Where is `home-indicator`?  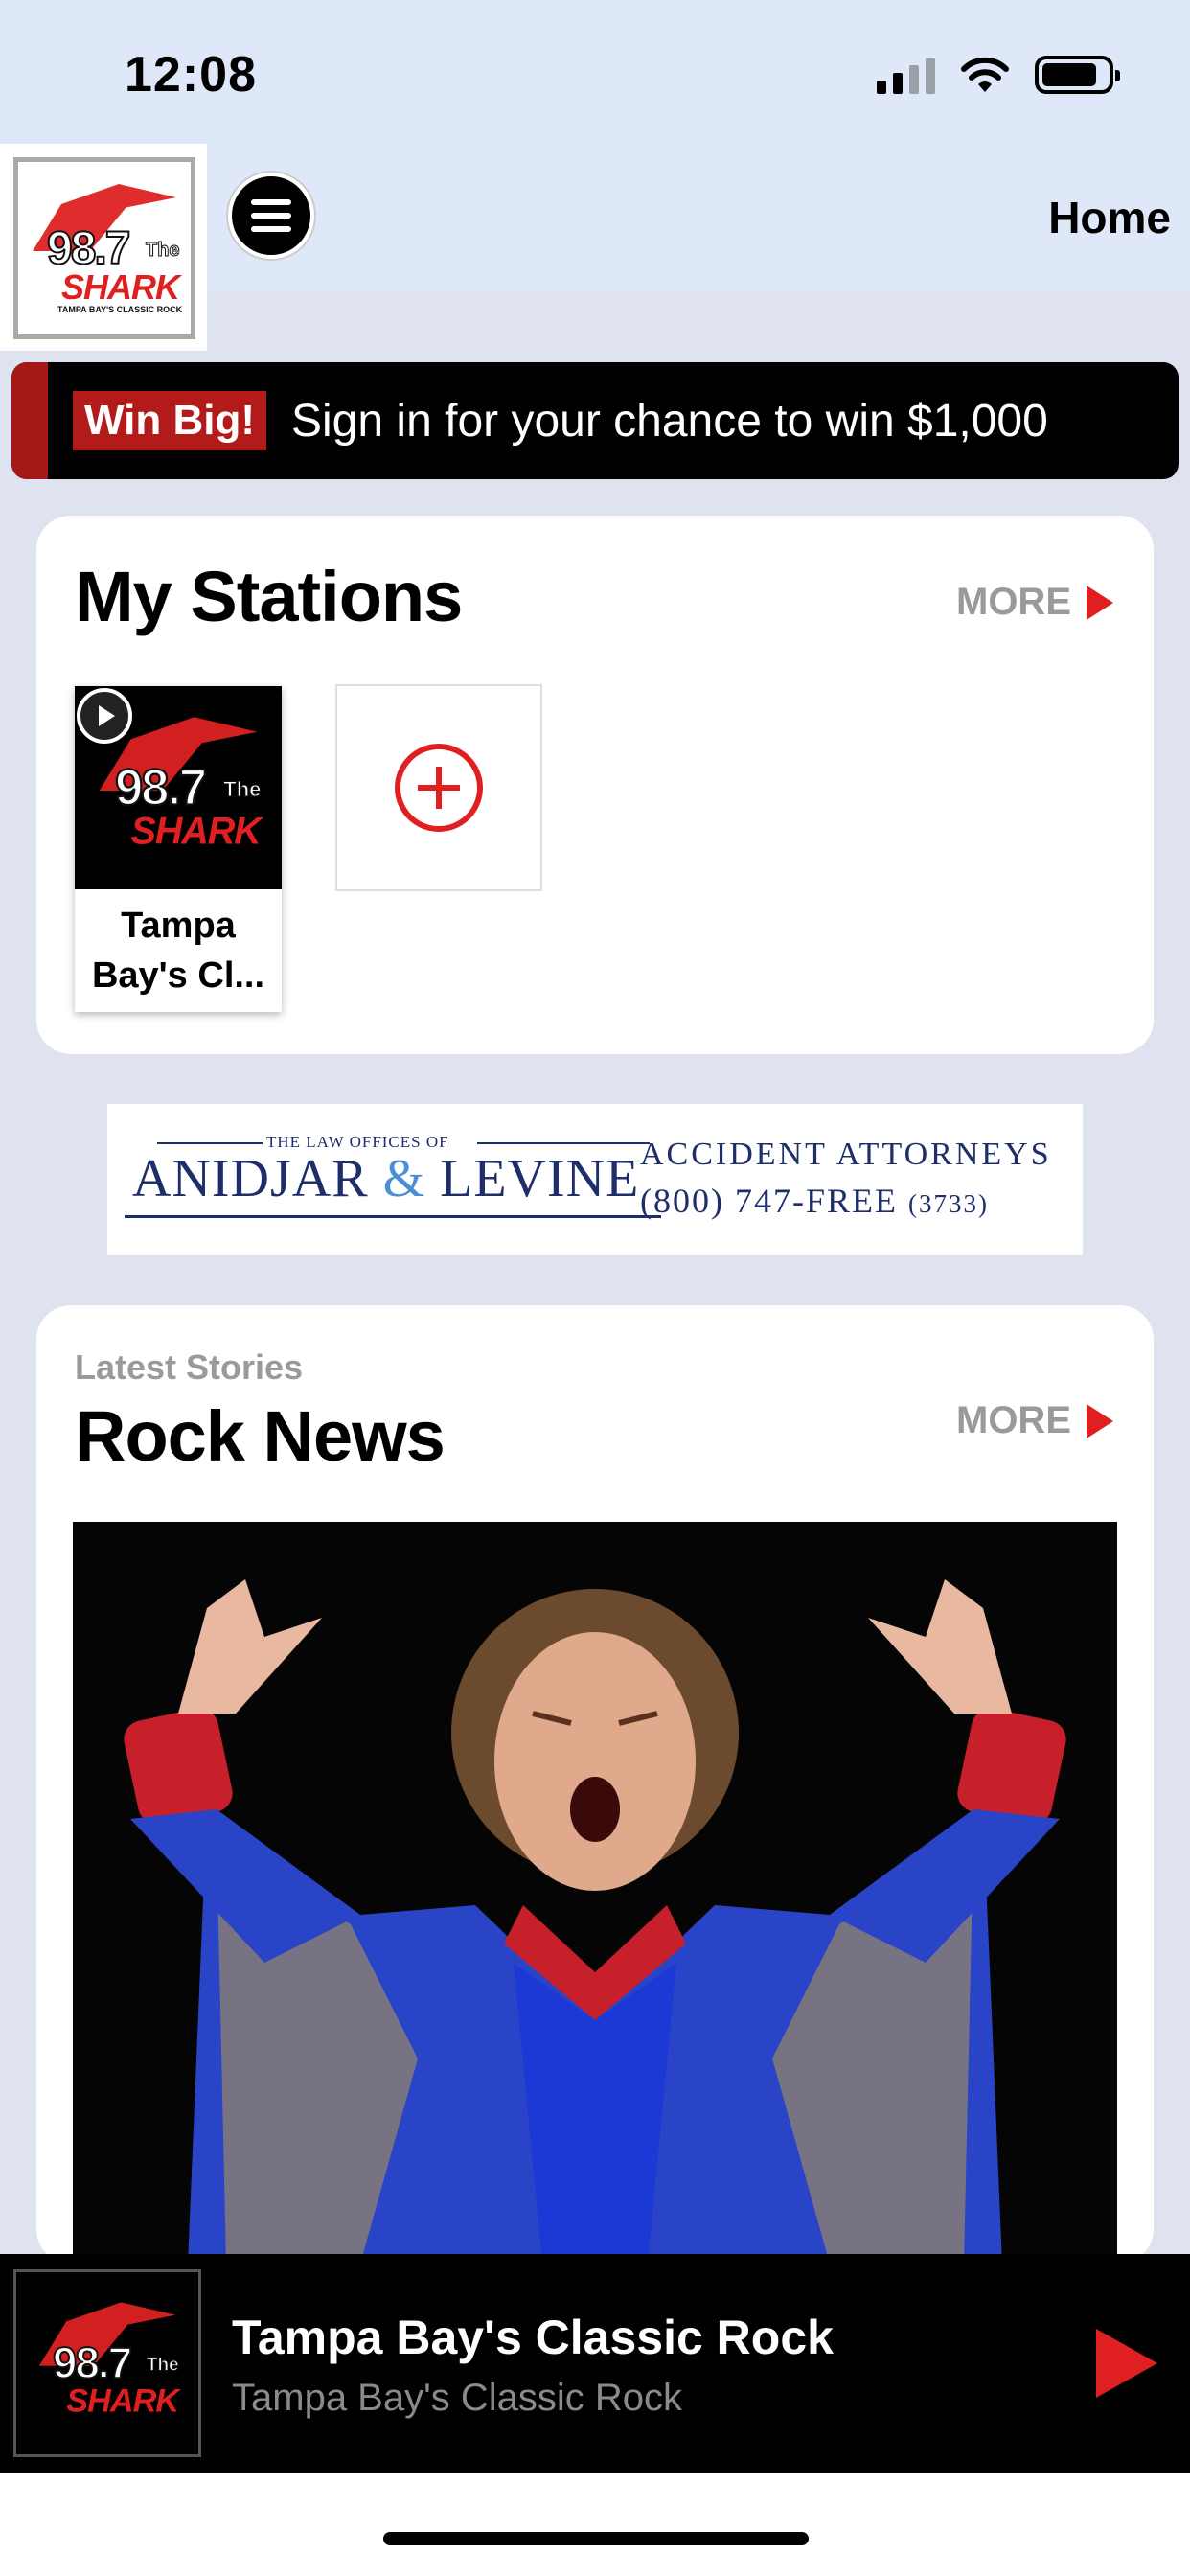
home-indicator is located at coordinates (596, 2538).